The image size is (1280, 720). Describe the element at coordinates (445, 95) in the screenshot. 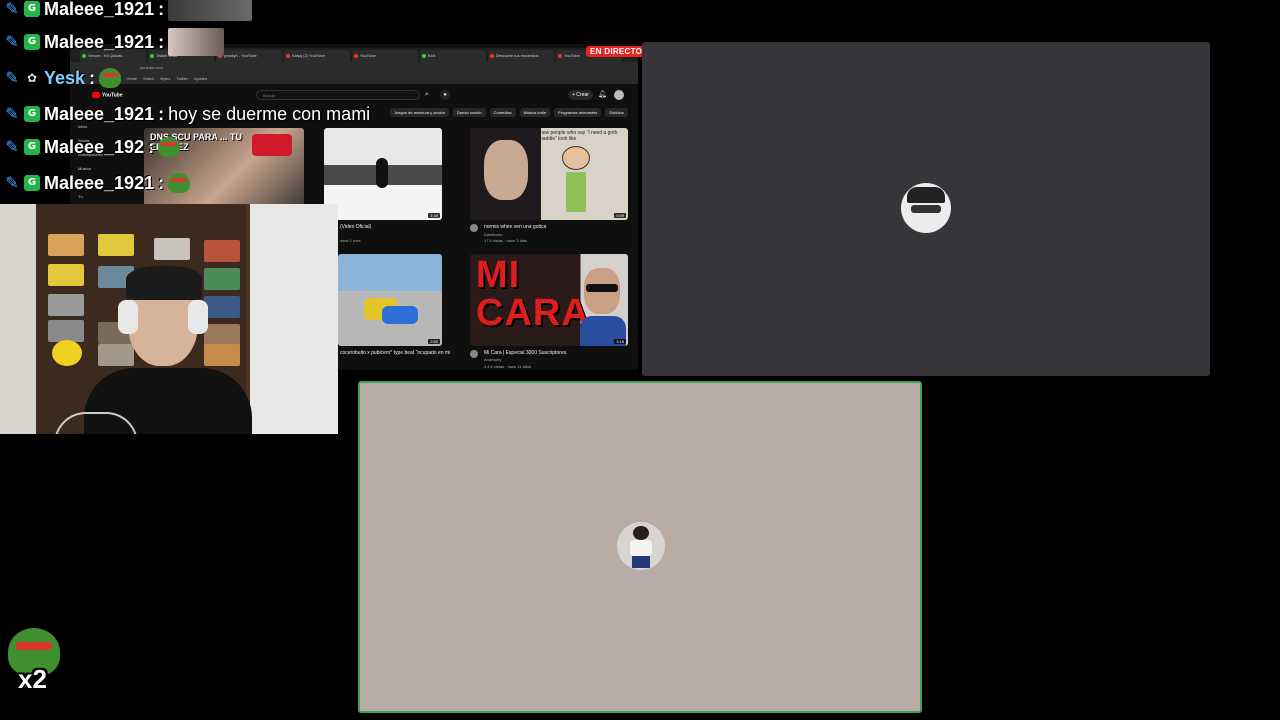

I see `microphone-icon: ●` at that location.